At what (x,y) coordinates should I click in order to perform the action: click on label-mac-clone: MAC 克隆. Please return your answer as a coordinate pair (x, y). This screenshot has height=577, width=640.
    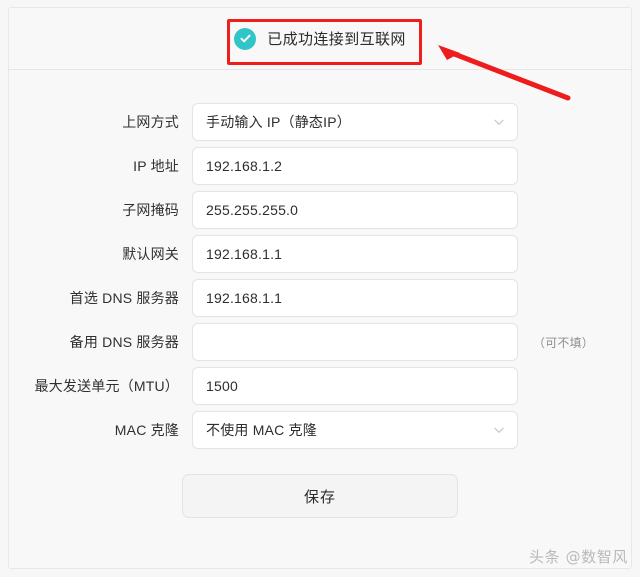
    Looking at the image, I should click on (146, 430).